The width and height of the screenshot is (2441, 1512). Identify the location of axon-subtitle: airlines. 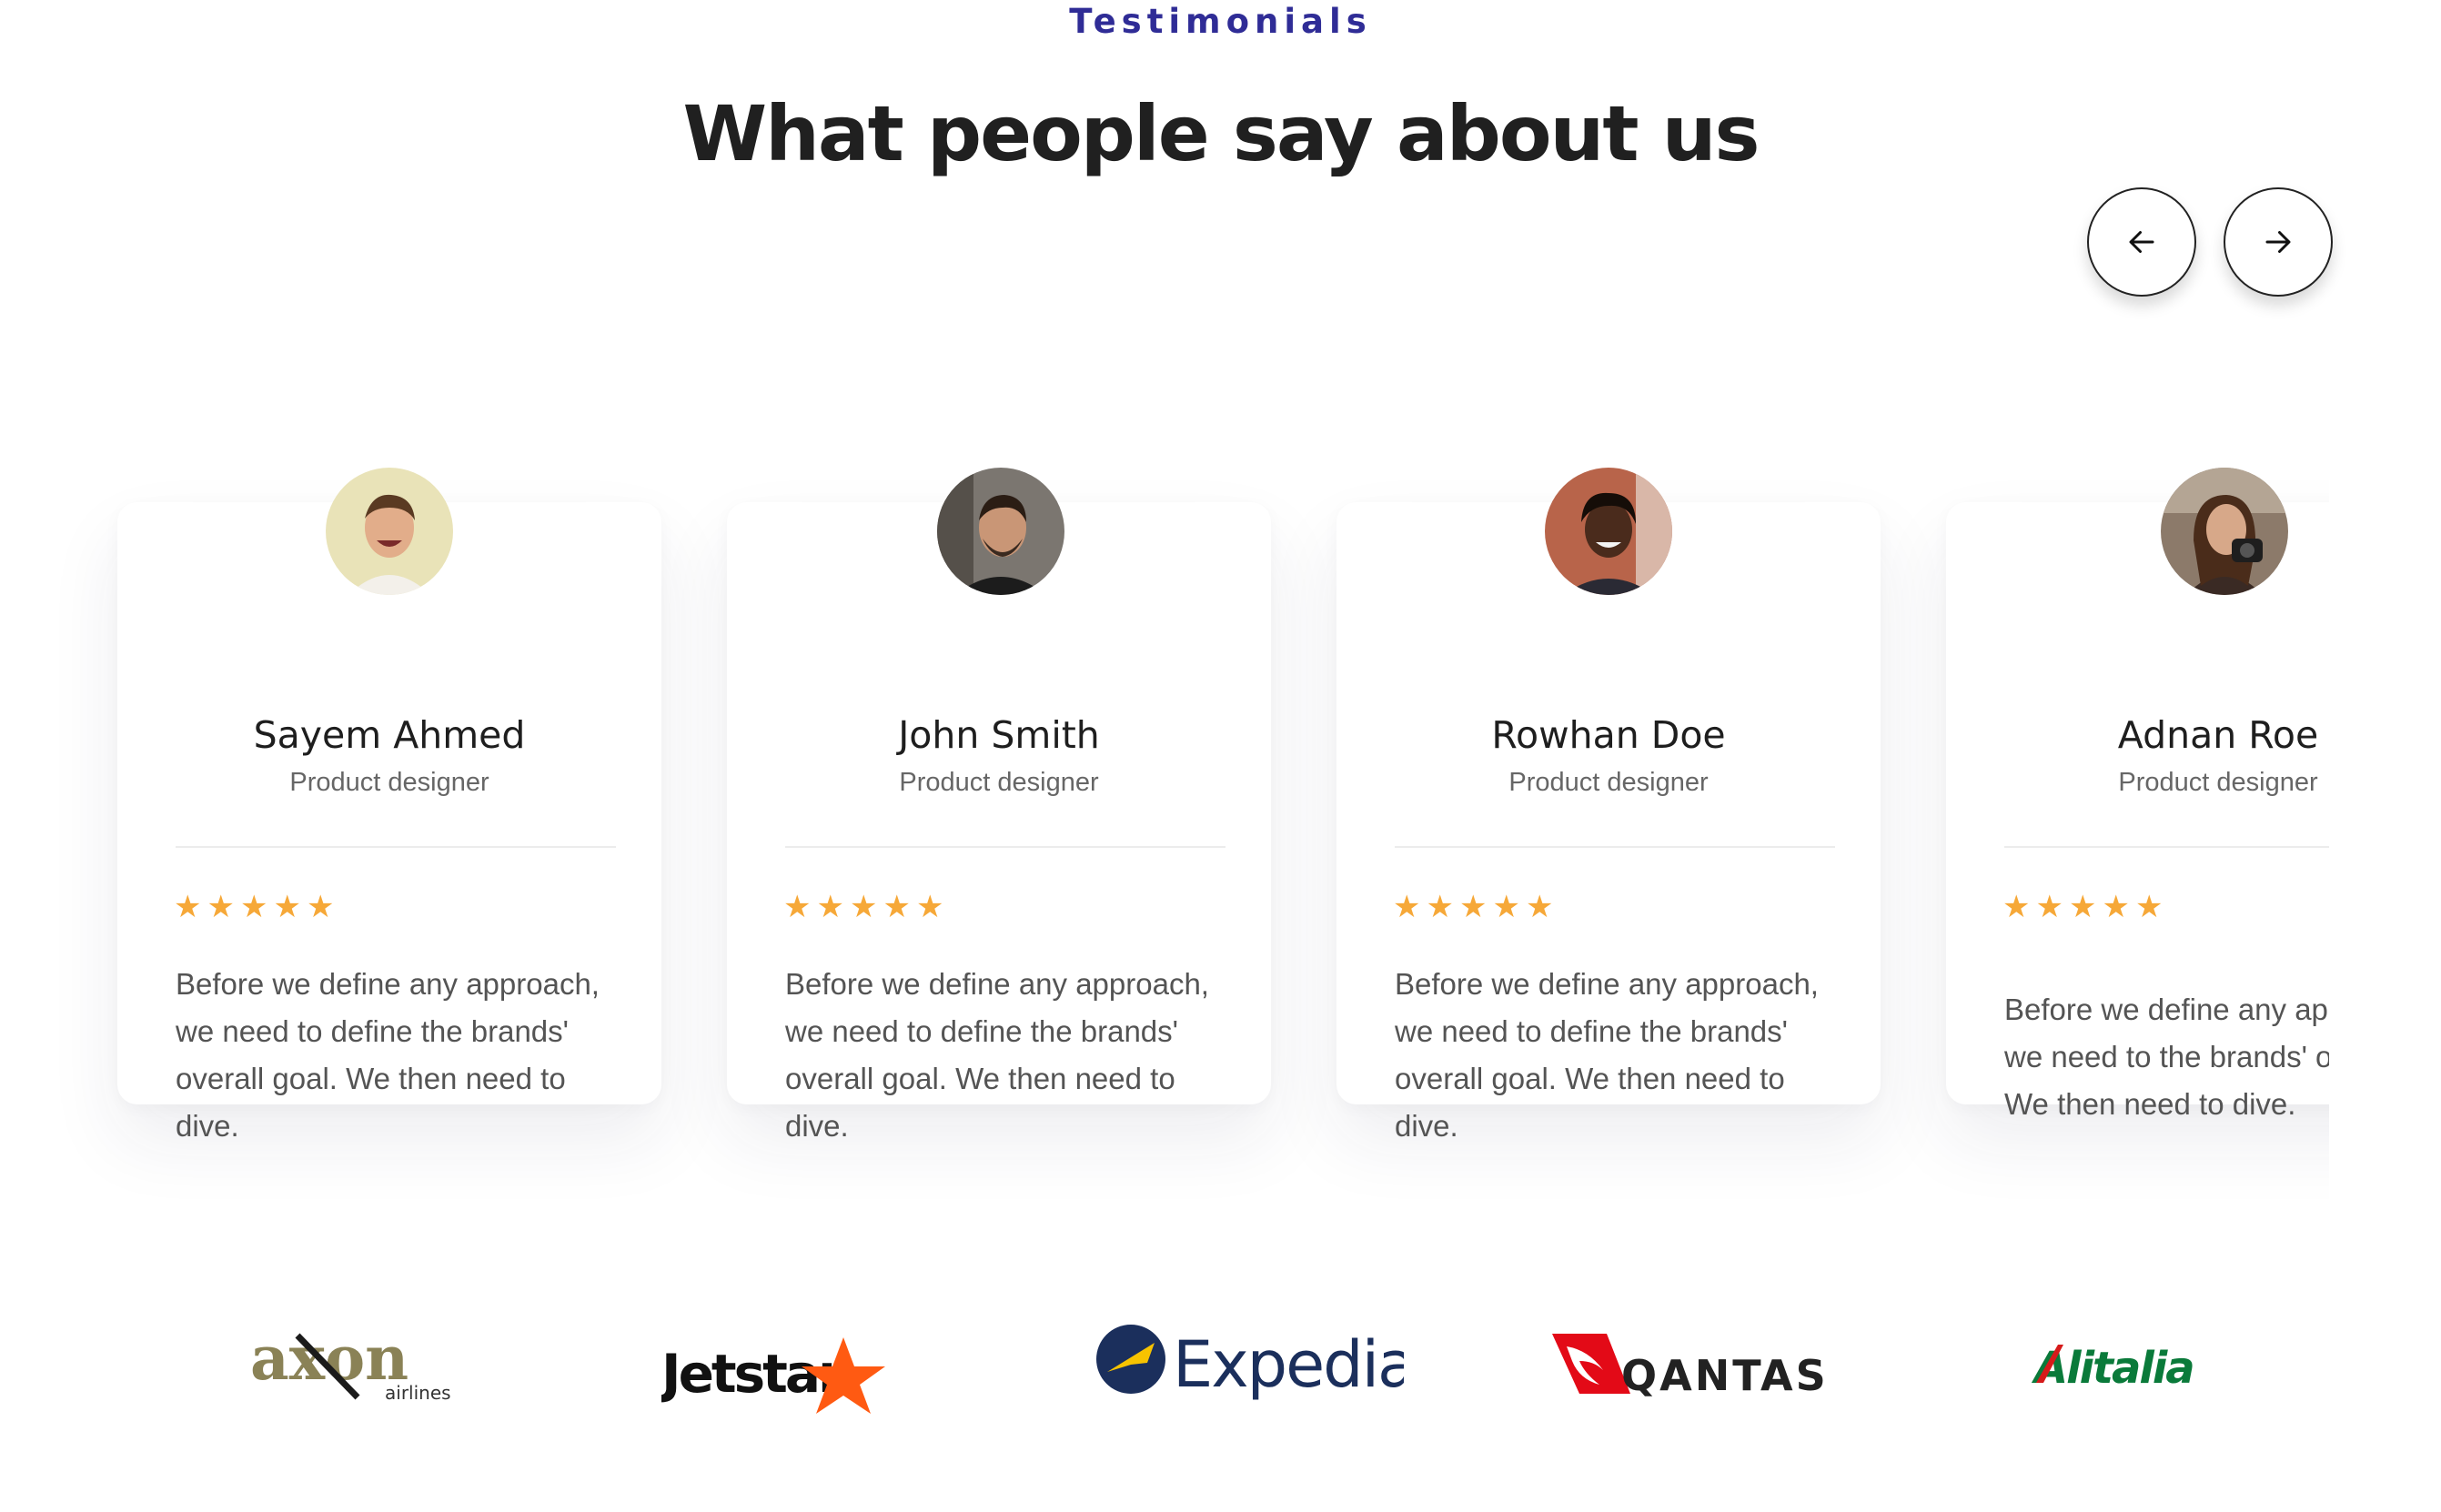
(418, 1393).